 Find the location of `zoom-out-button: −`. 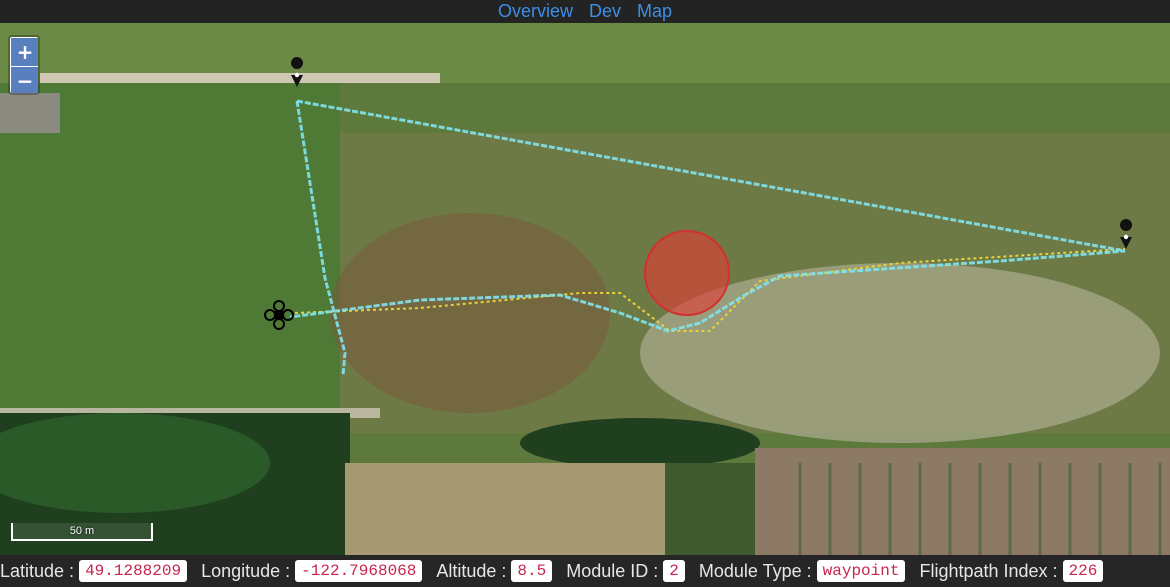

zoom-out-button: − is located at coordinates (24, 80).